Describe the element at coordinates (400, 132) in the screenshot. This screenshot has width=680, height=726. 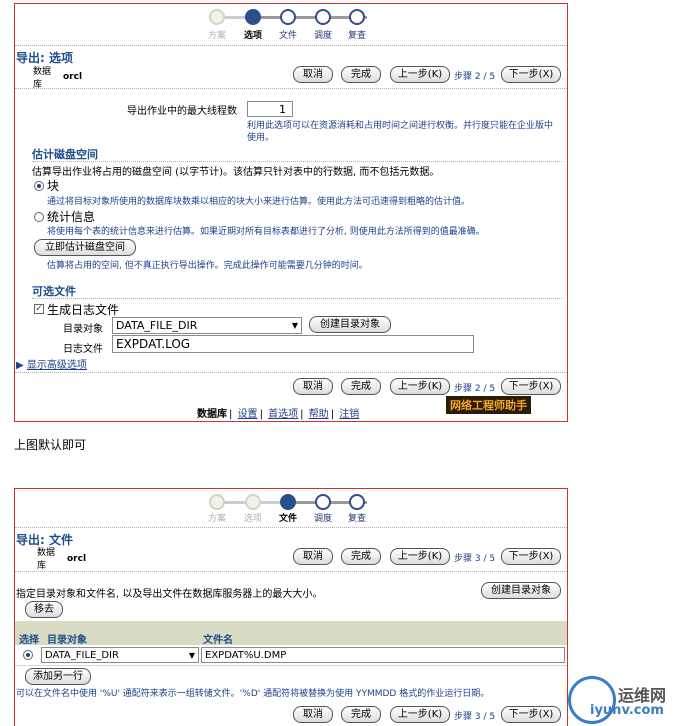
I see `threads-note: 利用此选项可以在资源消耗和占用时间之间进行权衡。并行度只能在企业版中使用。` at that location.